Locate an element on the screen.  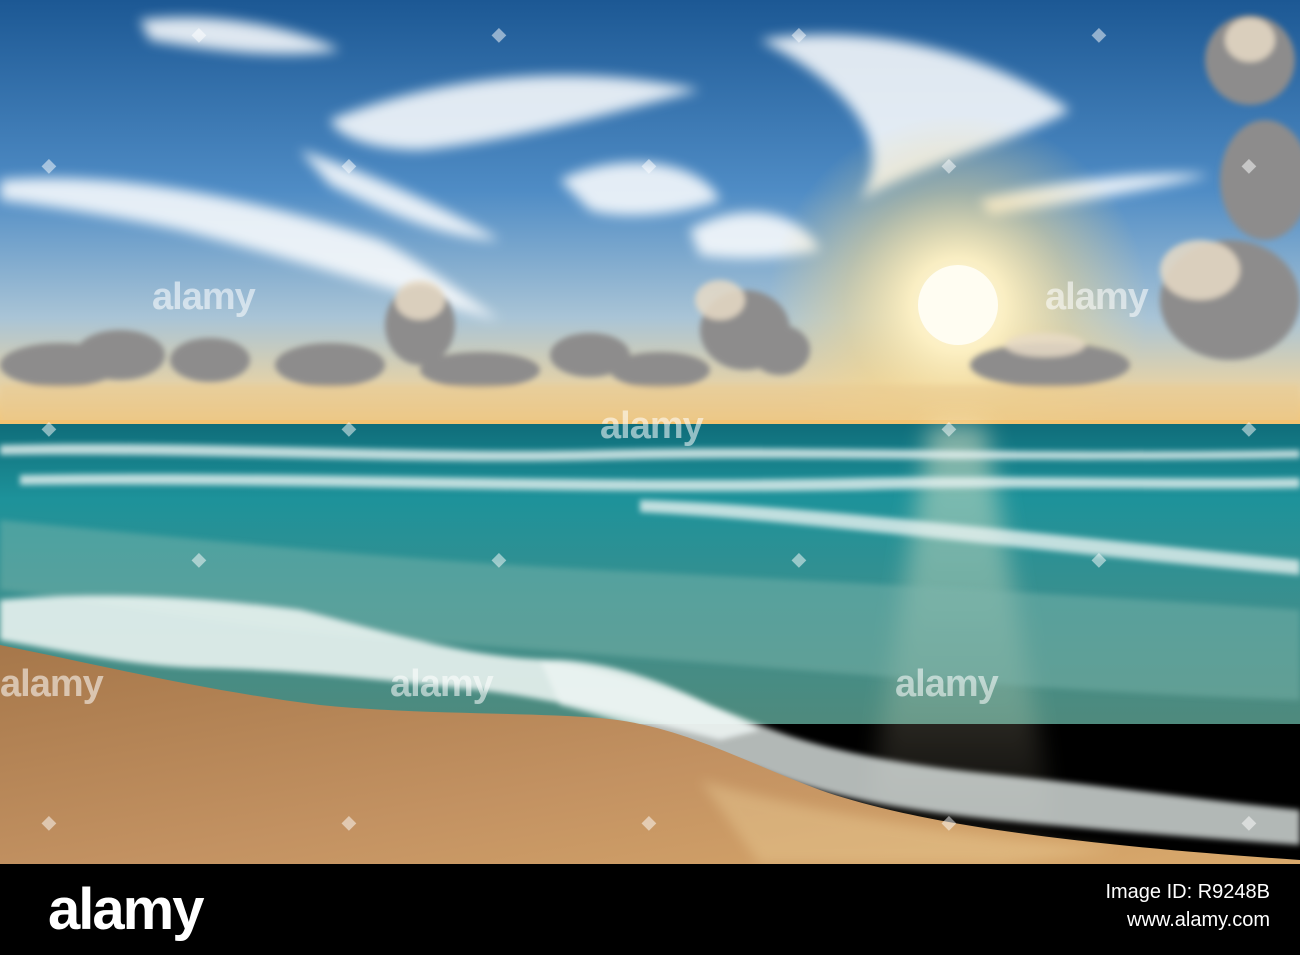
alamy-logo: alamy is located at coordinates (126, 909).